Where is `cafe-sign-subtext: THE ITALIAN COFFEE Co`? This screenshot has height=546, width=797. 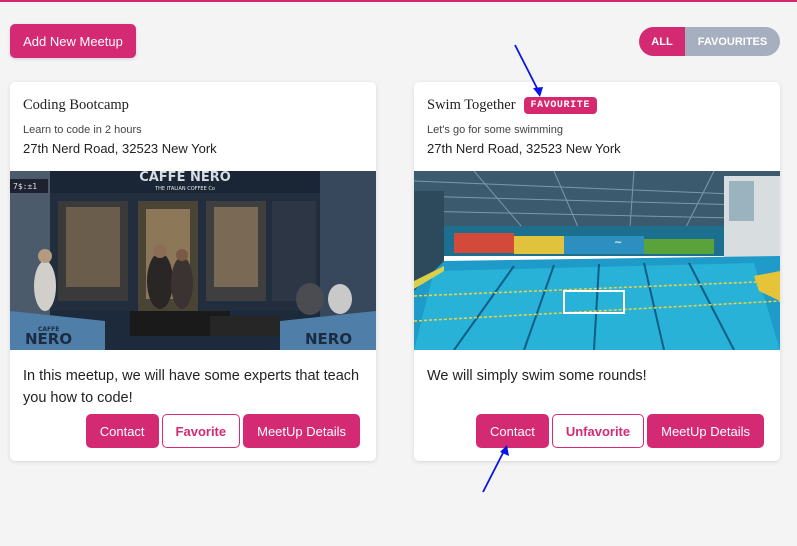 cafe-sign-subtext: THE ITALIAN COFFEE Co is located at coordinates (184, 189).